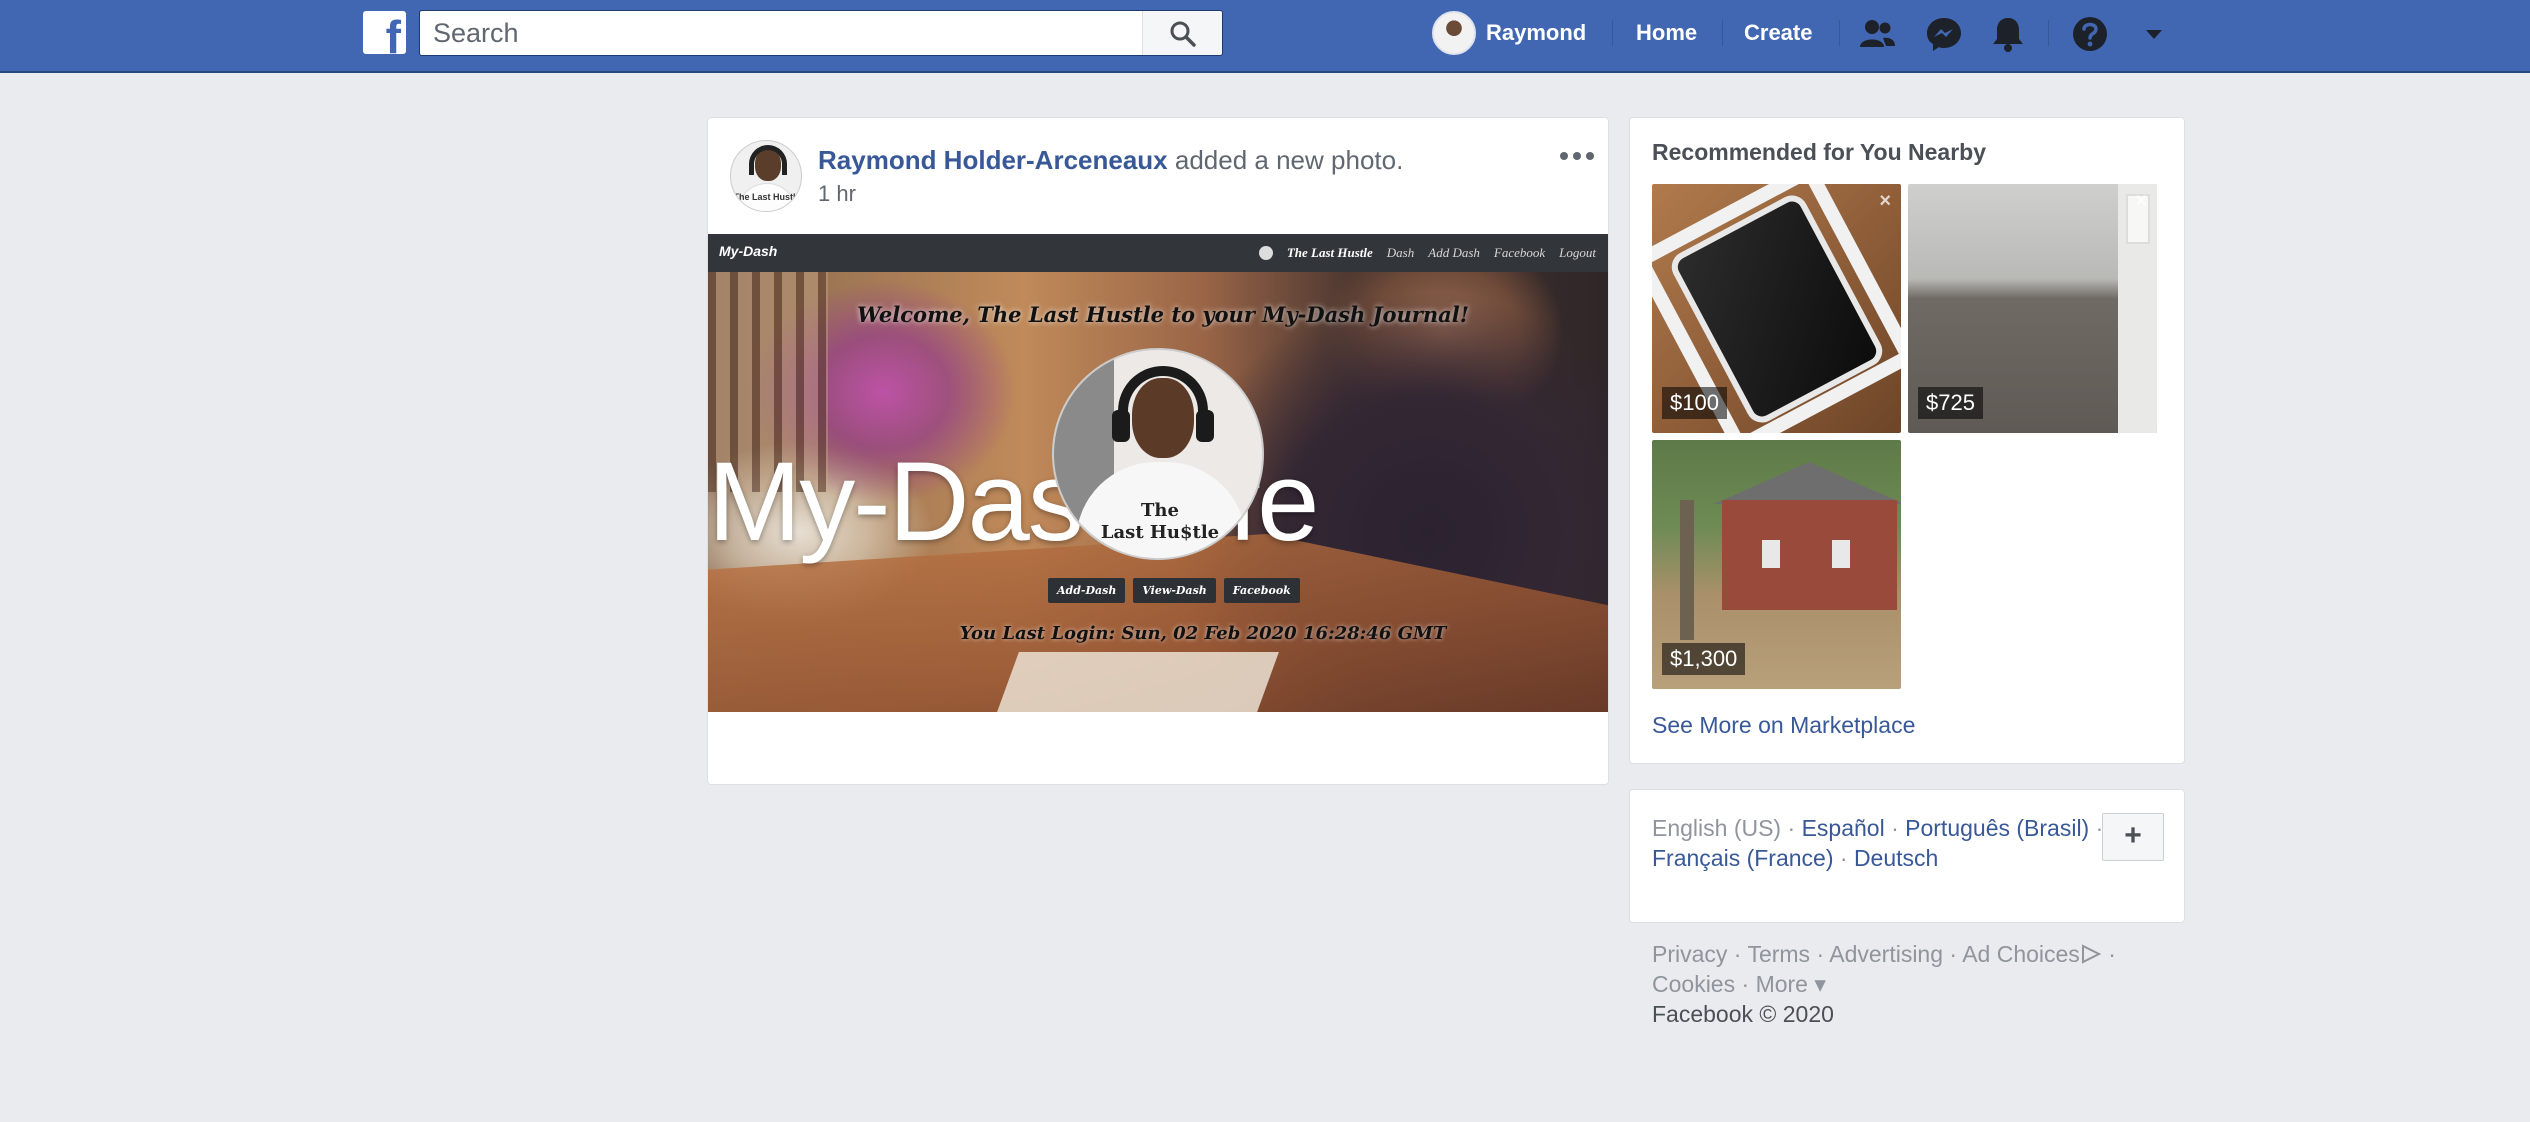  What do you see at coordinates (2133, 837) in the screenshot?
I see `add-language-button: +` at bounding box center [2133, 837].